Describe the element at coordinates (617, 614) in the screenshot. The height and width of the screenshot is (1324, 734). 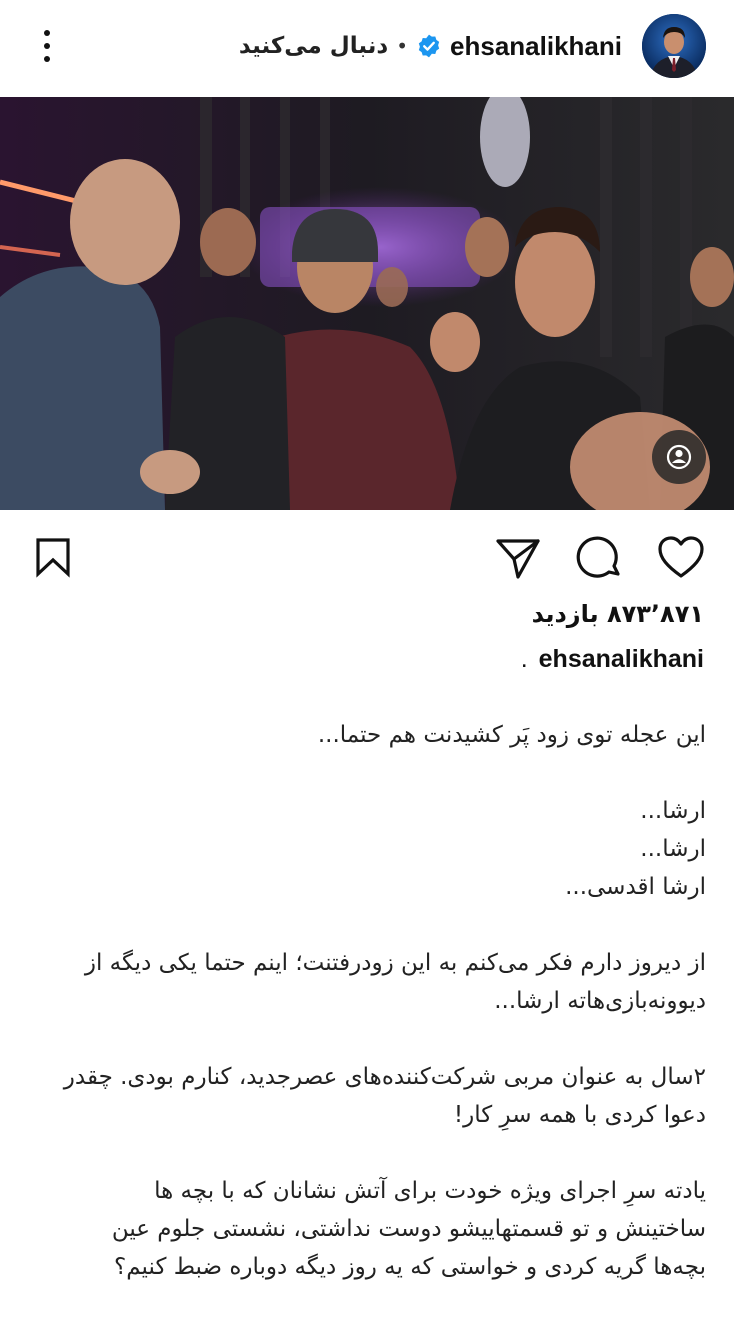
I see `view-count: ۸۷۳٬۸۷۱ بازدید` at that location.